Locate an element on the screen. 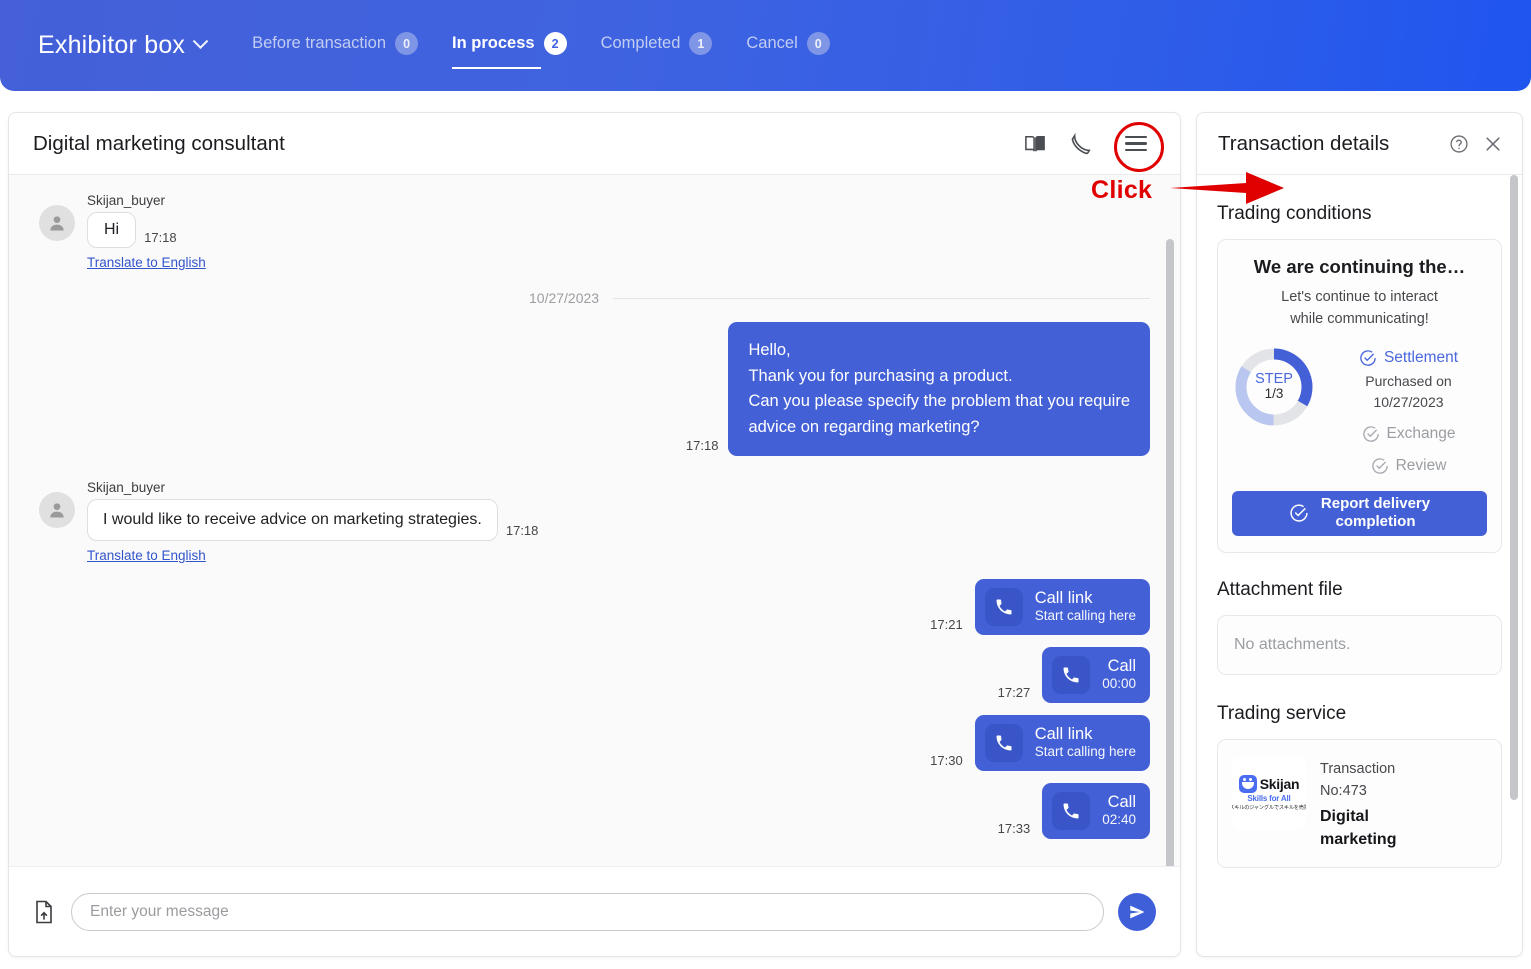 The width and height of the screenshot is (1531, 969). message-input is located at coordinates (587, 911).